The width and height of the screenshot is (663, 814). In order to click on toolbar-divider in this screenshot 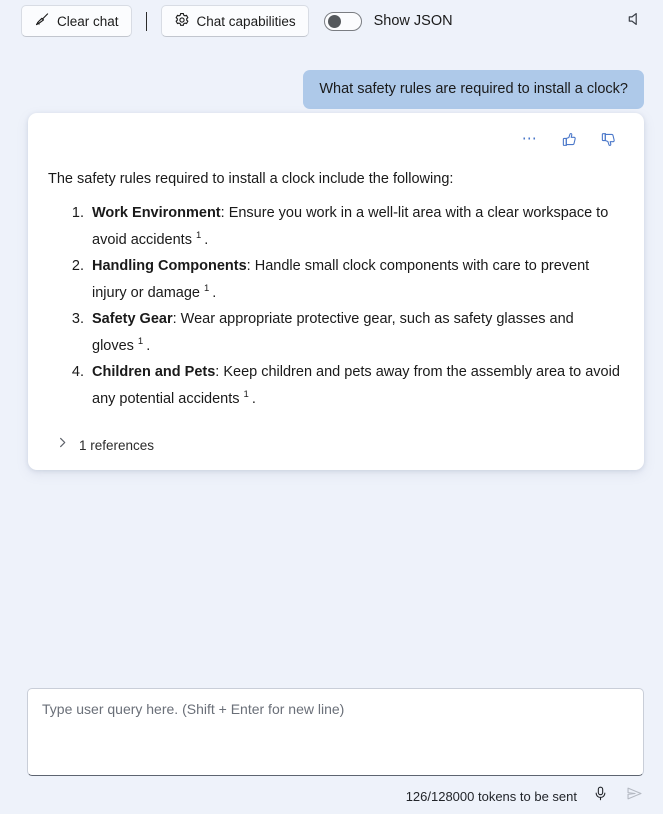, I will do `click(146, 21)`.